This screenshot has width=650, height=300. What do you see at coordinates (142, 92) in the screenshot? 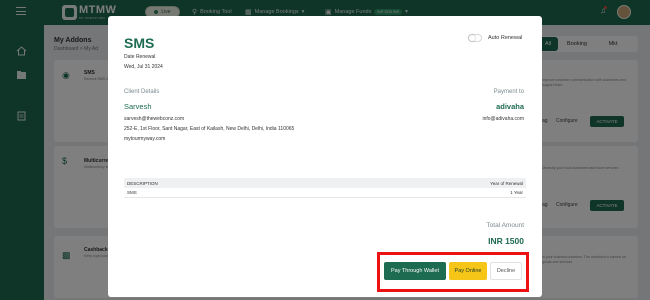
I see `client-details-label: Client Details` at bounding box center [142, 92].